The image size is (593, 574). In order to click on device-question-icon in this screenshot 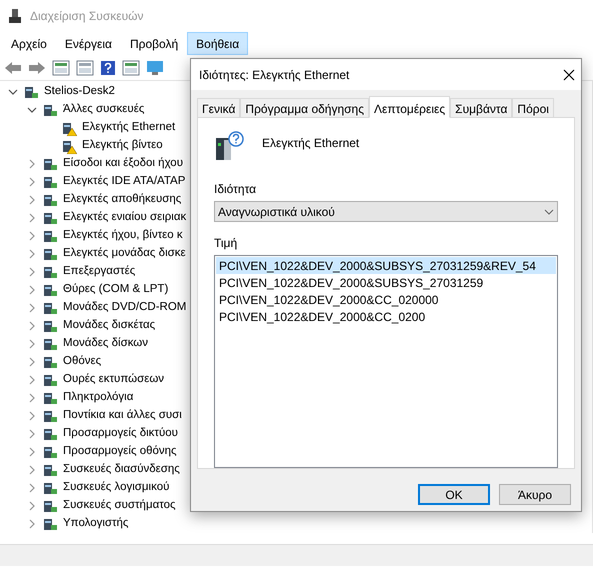, I will do `click(229, 146)`.